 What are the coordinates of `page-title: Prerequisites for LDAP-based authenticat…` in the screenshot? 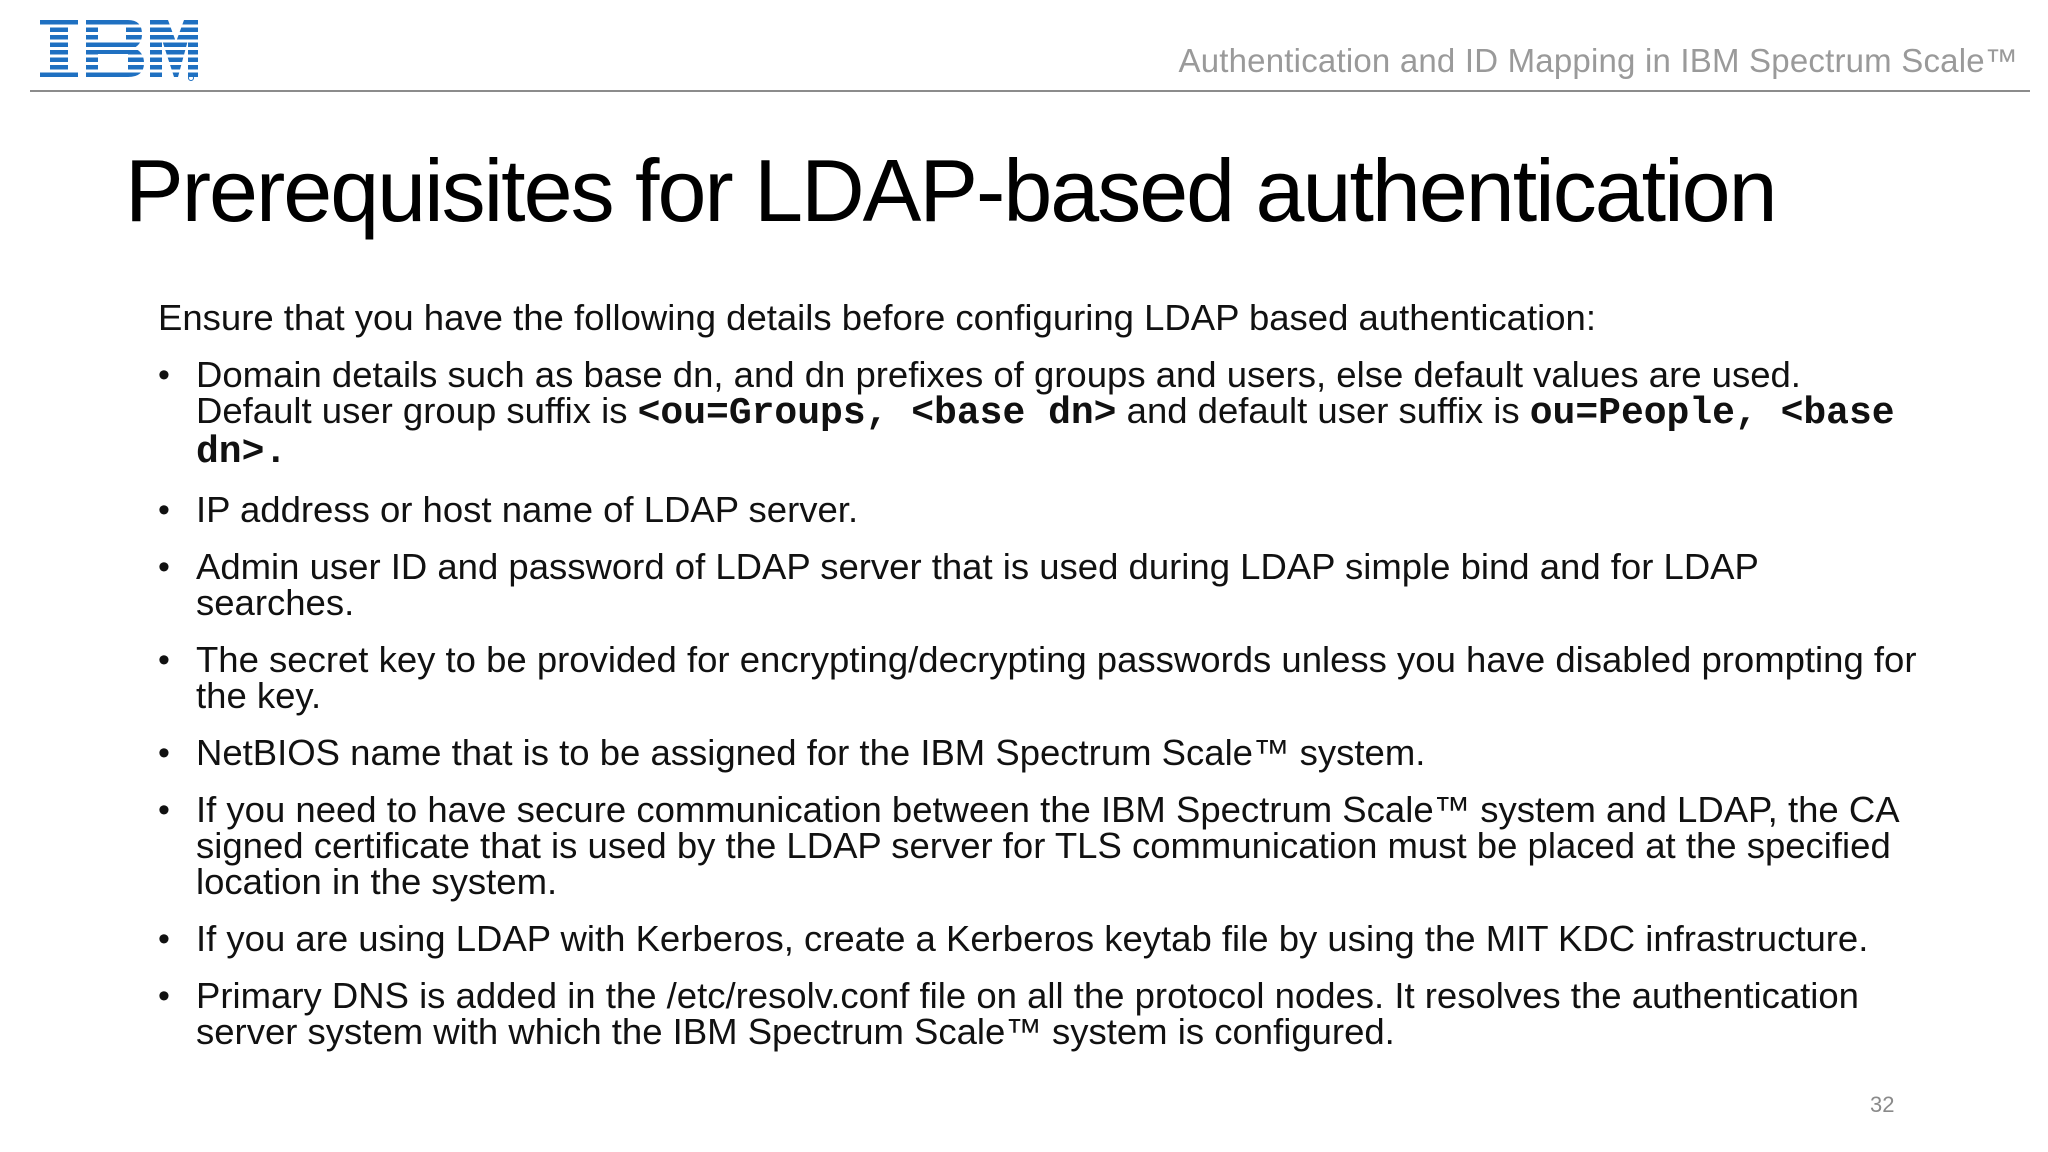 It's located at (951, 190).